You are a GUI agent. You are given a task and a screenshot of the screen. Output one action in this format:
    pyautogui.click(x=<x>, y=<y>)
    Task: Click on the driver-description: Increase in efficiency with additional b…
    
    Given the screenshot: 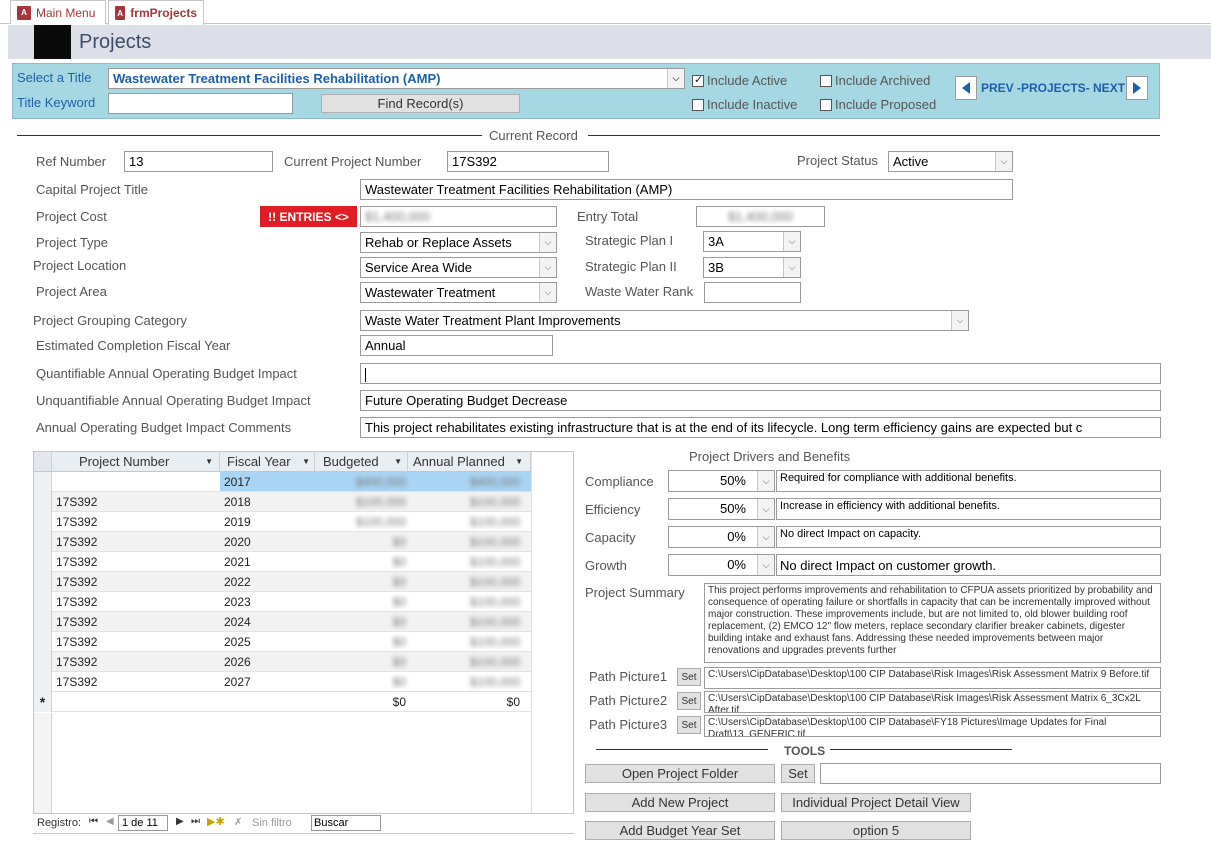 What is the action you would take?
    pyautogui.click(x=968, y=509)
    